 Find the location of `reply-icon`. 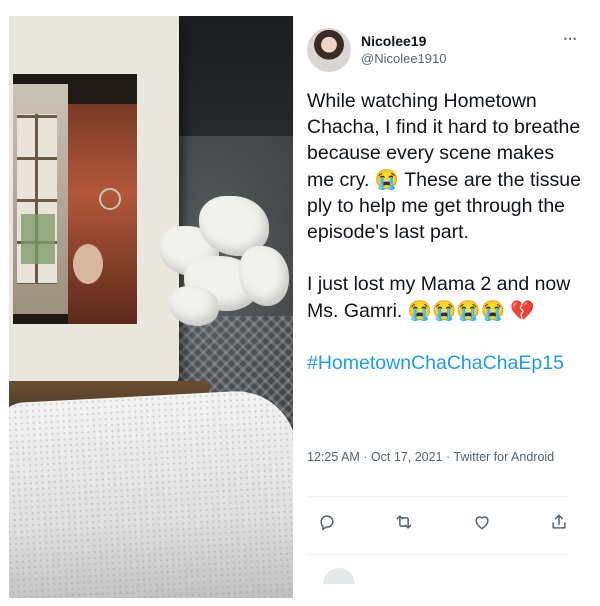

reply-icon is located at coordinates (327, 522).